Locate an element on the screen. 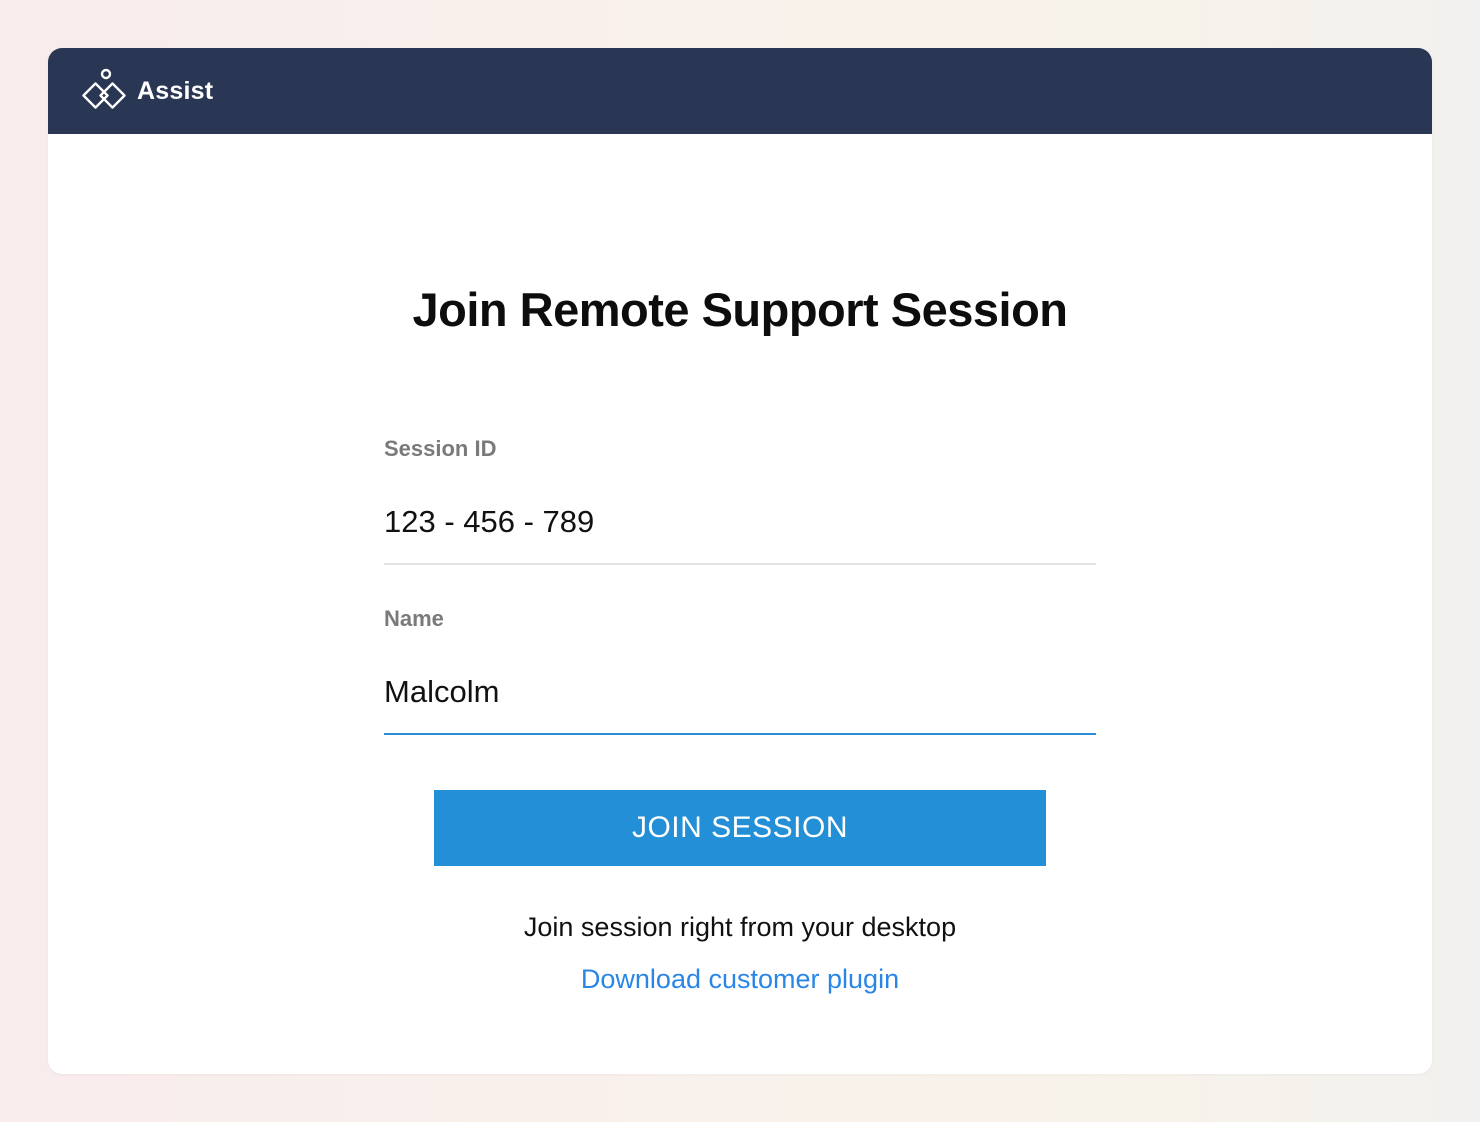 Image resolution: width=1480 pixels, height=1122 pixels. session-id-field: Session ID is located at coordinates (740, 500).